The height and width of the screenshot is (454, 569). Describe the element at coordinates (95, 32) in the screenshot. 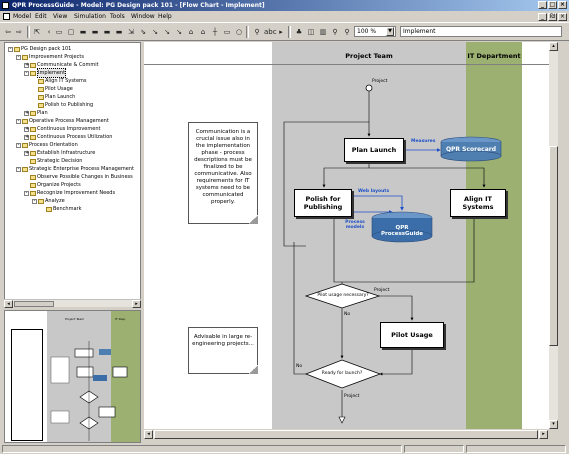

I see `cylinder-tool-icon: ▬` at that location.